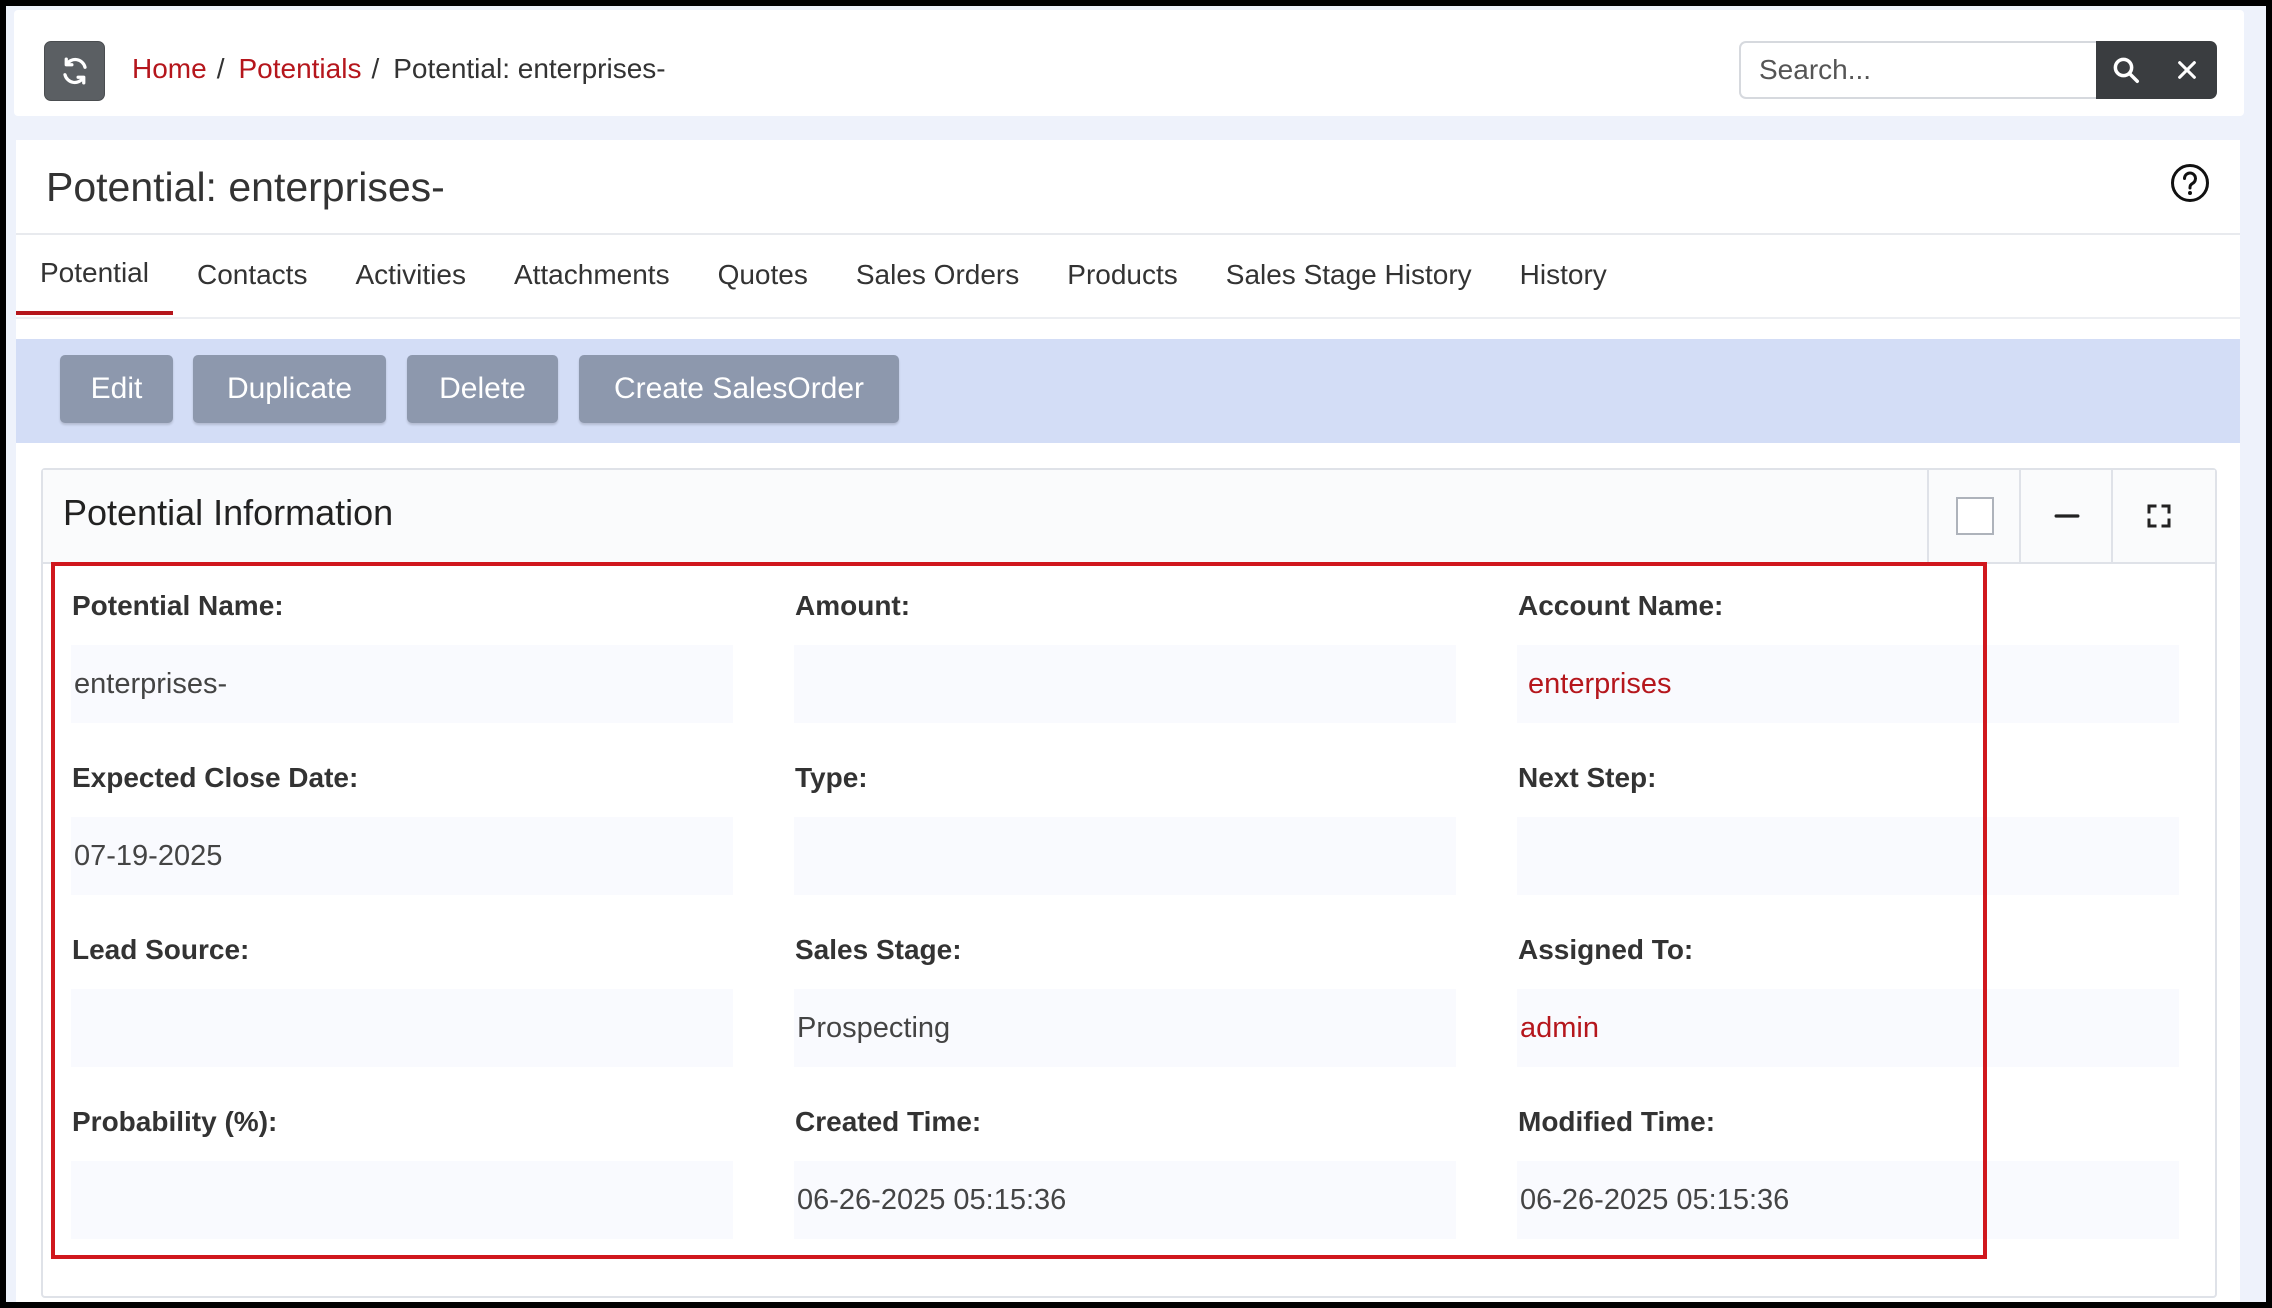 The image size is (2272, 1308). I want to click on edit-button: Edit, so click(116, 389).